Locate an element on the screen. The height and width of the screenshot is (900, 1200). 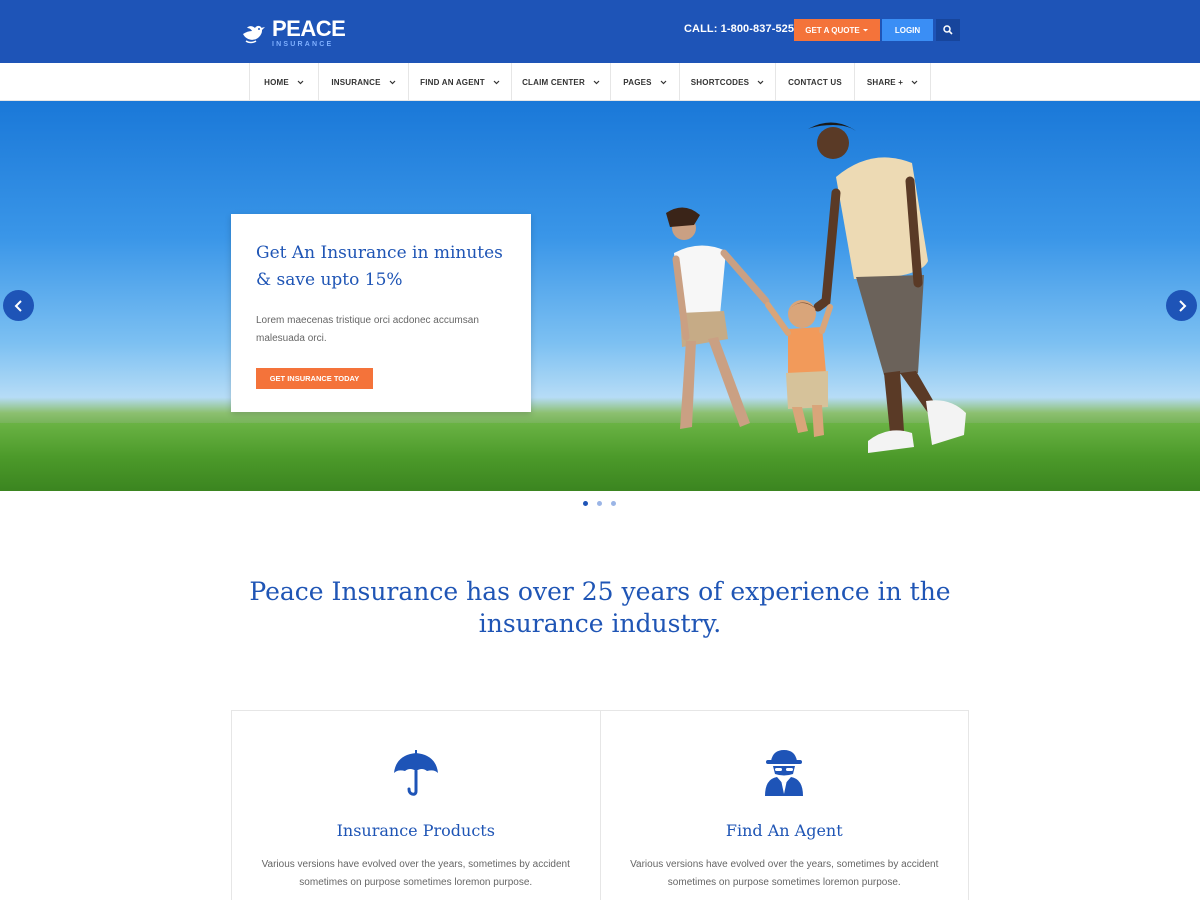
logo: PEACE INSURANCE is located at coordinates (293, 32).